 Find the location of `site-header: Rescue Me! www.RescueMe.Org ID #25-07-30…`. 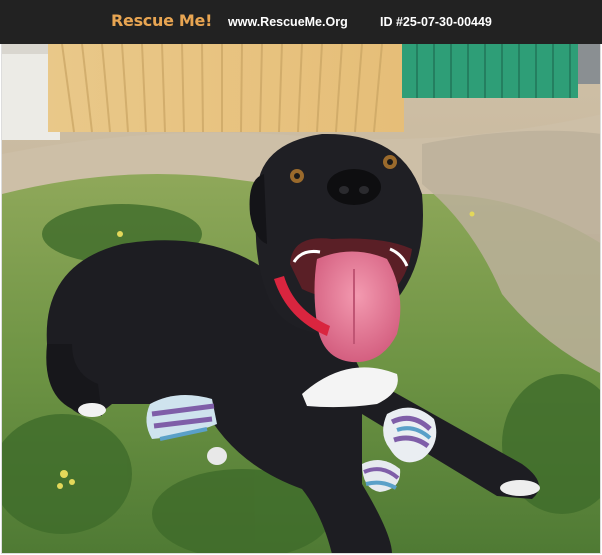

site-header: Rescue Me! www.RescueMe.Org ID #25-07-30… is located at coordinates (301, 22).